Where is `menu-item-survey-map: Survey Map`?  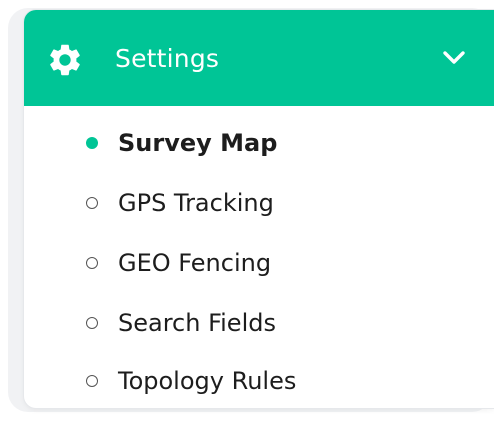 menu-item-survey-map: Survey Map is located at coordinates (259, 144).